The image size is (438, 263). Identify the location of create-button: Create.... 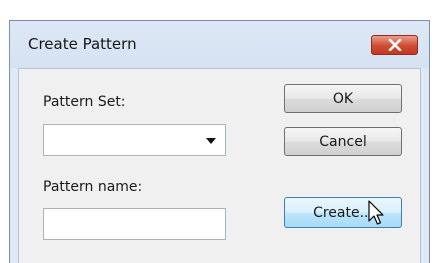
(343, 212).